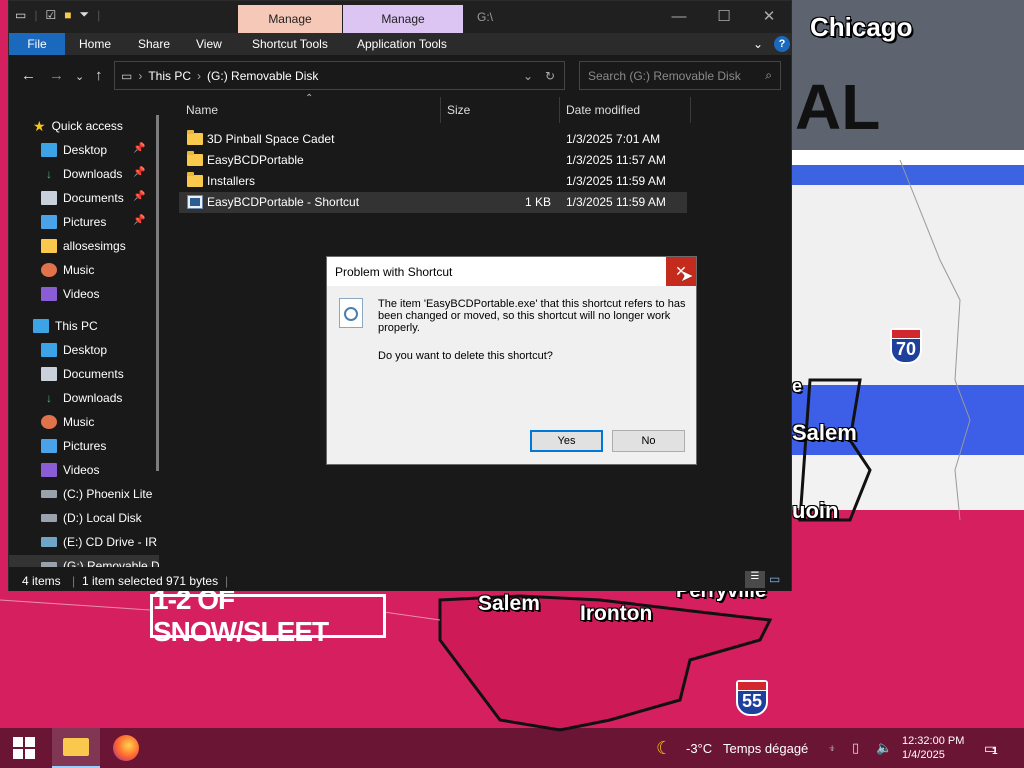 This screenshot has height=768, width=1024. I want to click on interstate-70-shield: 70, so click(906, 346).